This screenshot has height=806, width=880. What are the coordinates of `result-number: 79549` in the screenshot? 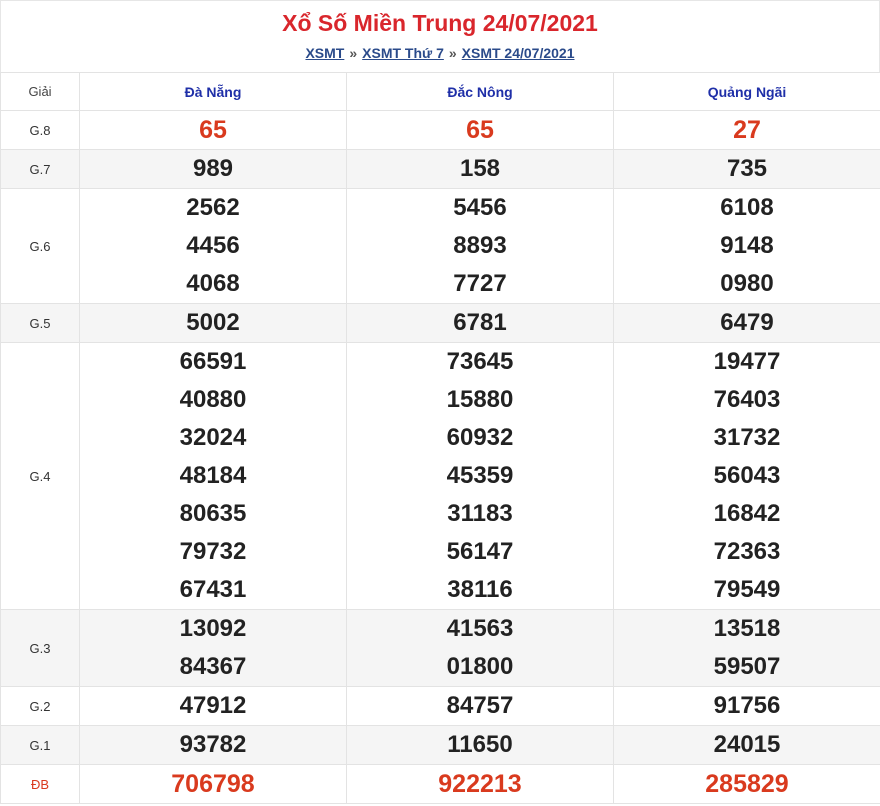 It's located at (747, 589).